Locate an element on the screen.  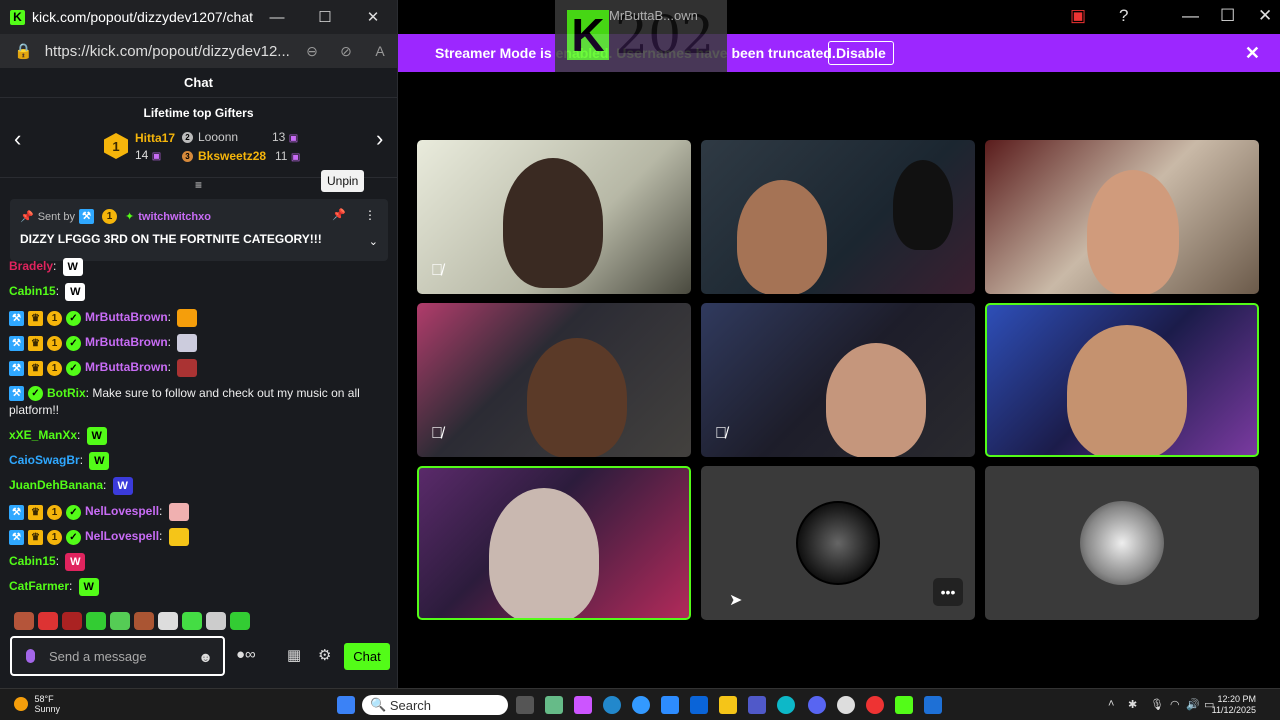
chat-message: ⚒ ♛ 1 ✓ MrButtaBrown: is located at coordinates (103, 318).